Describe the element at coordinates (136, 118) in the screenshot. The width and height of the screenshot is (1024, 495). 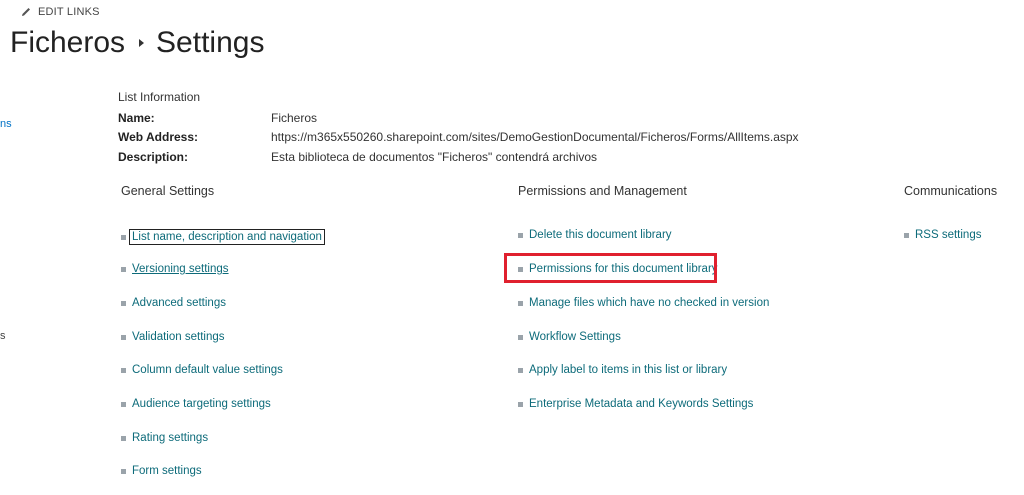
I see `info-label: Name:` at that location.